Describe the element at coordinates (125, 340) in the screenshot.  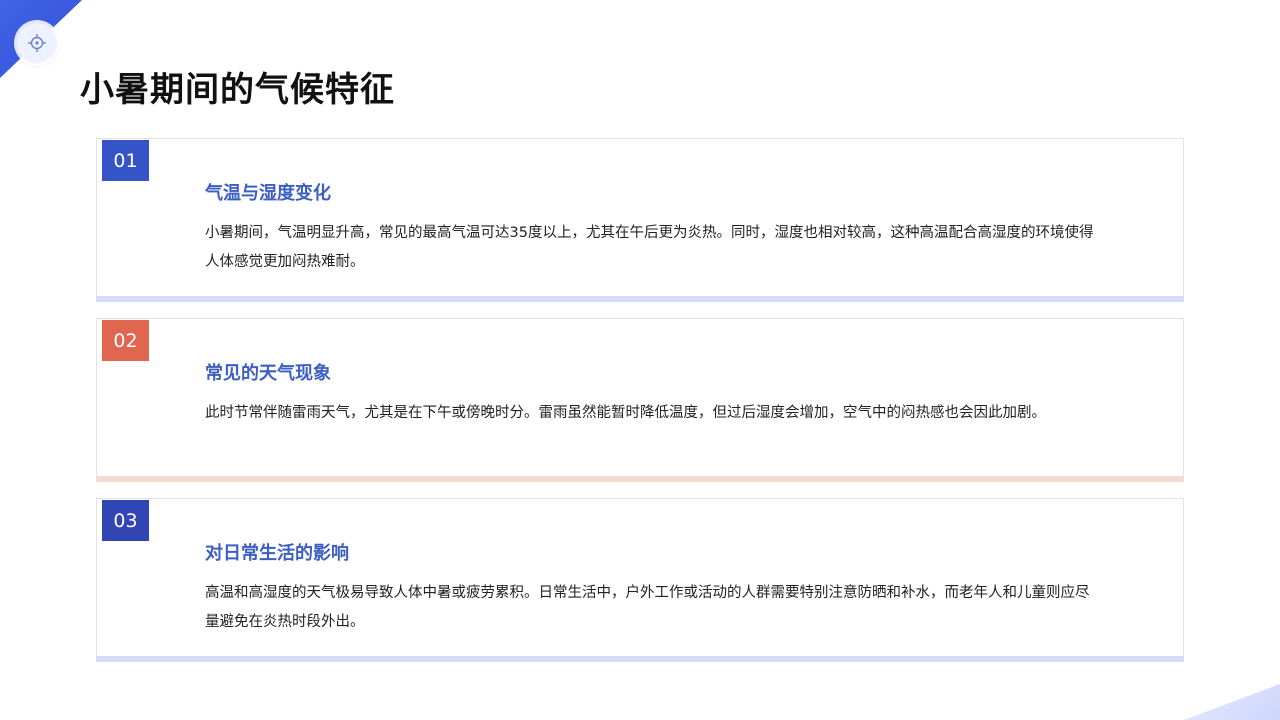
I see `card-number-badge: 02` at that location.